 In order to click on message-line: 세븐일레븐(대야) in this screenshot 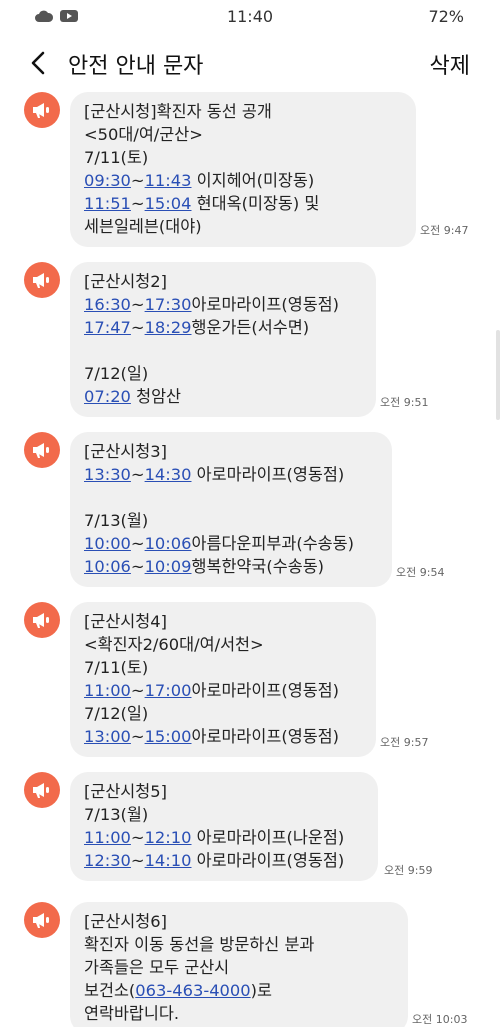, I will do `click(244, 226)`.